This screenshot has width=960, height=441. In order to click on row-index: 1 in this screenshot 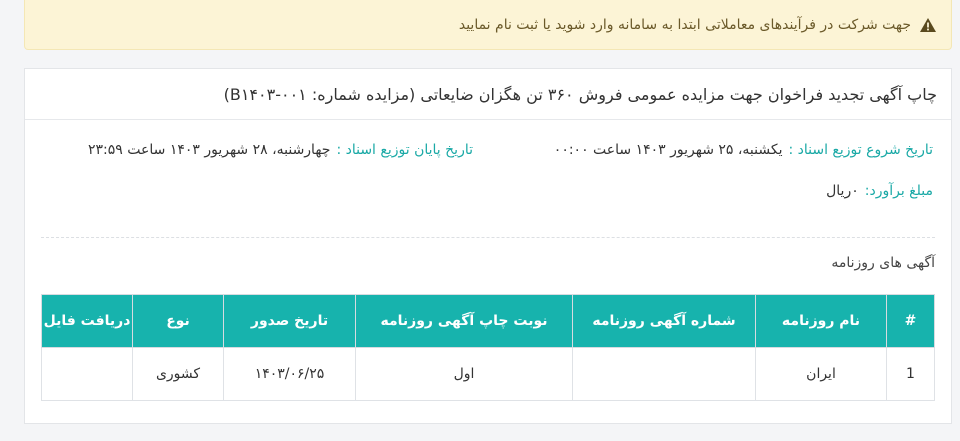, I will do `click(910, 374)`.